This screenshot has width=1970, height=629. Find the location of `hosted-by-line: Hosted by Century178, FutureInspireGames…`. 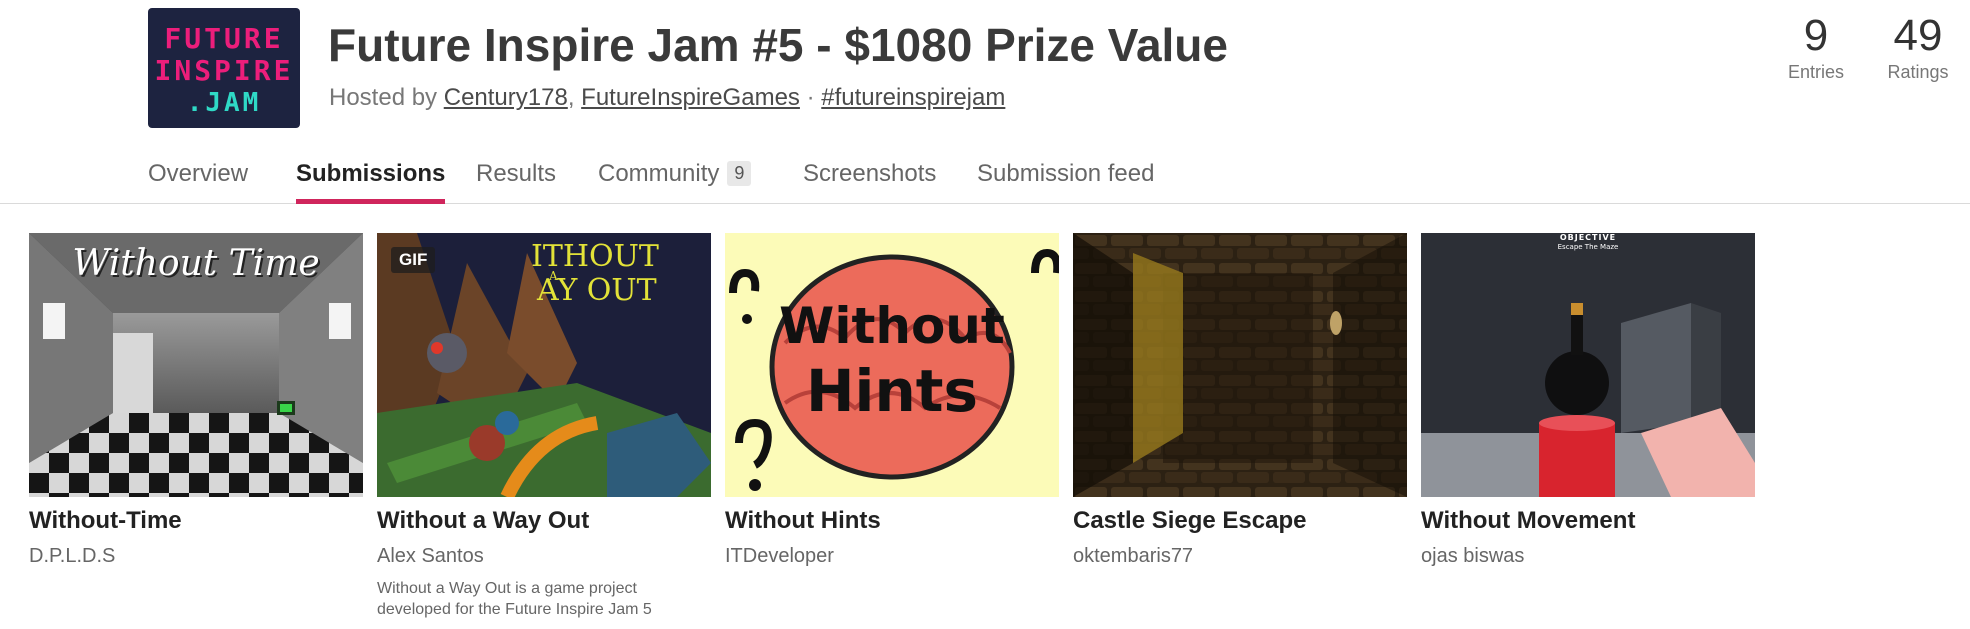

hosted-by-line: Hosted by Century178, FutureInspireGames… is located at coordinates (667, 97).